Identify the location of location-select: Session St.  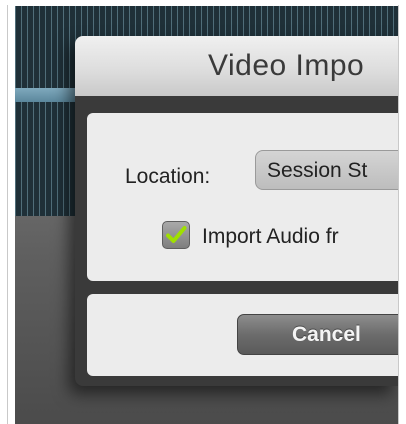
(326, 170).